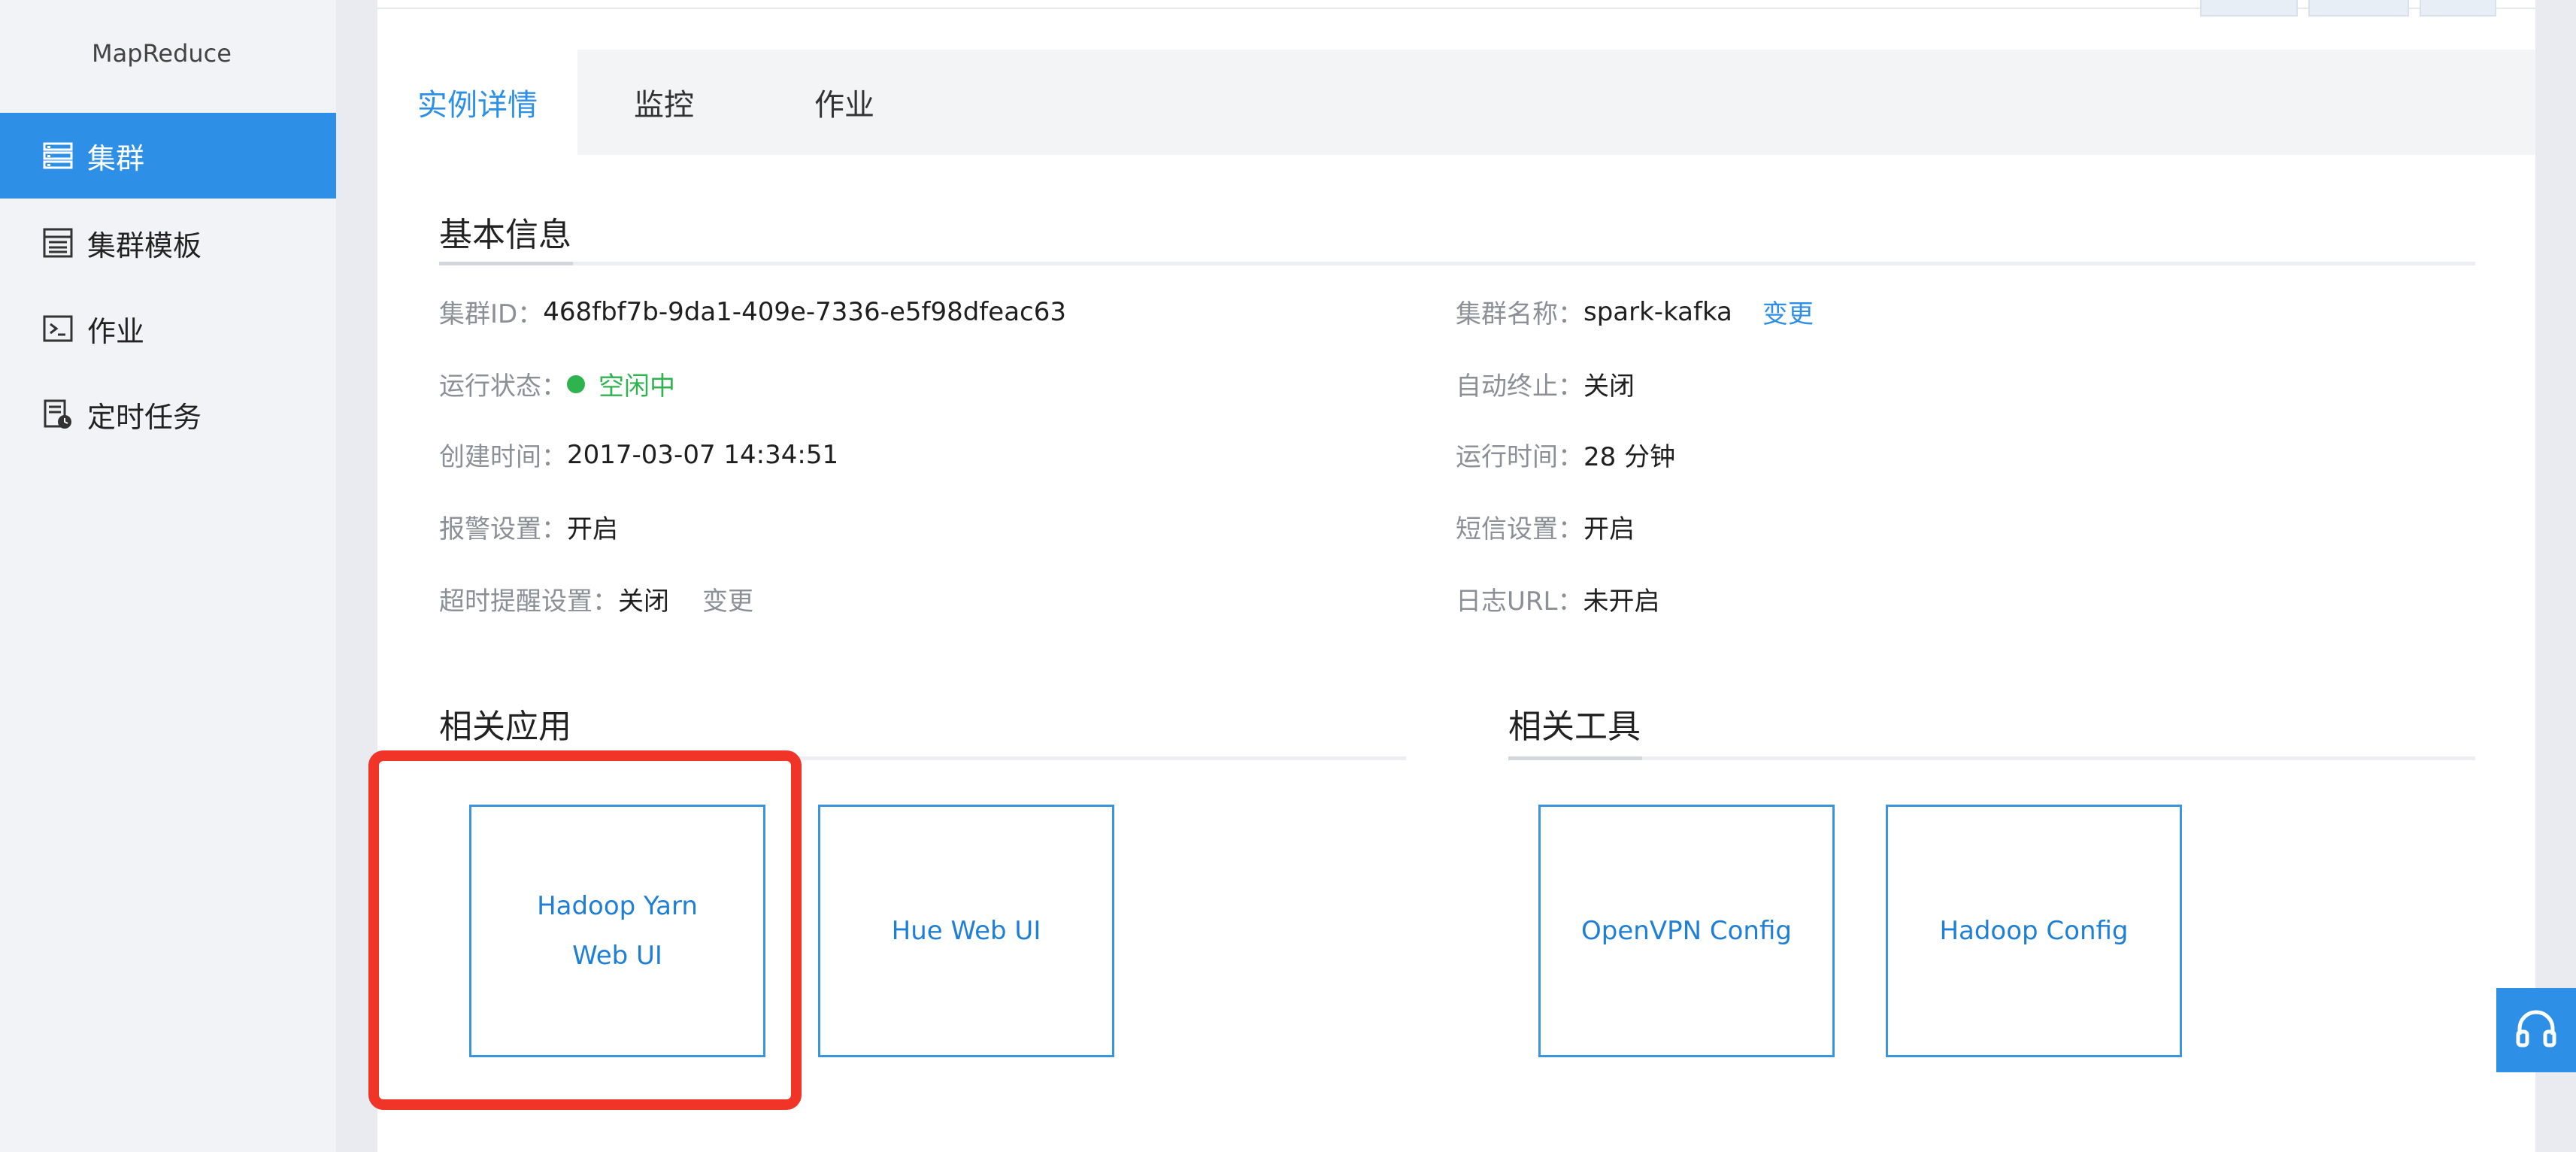  I want to click on headset-icon, so click(2536, 1030).